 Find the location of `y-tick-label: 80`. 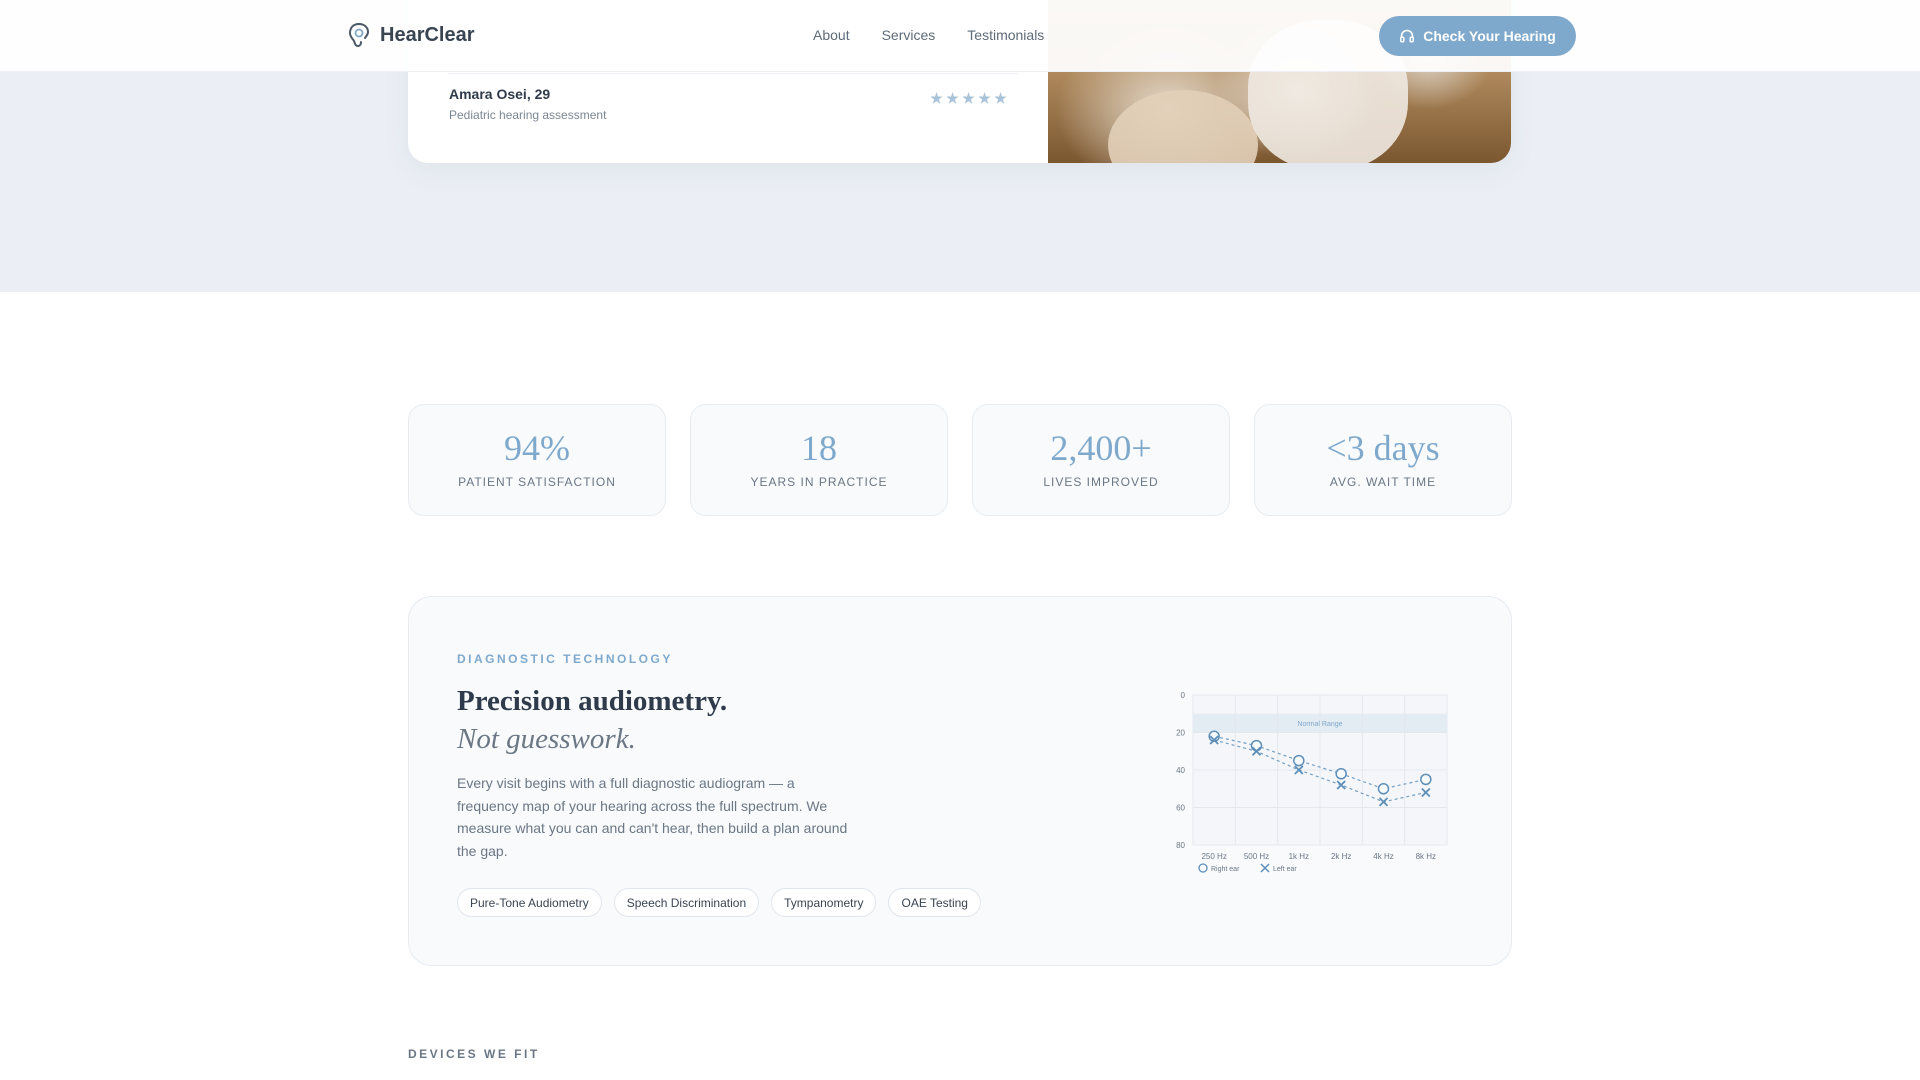

y-tick-label: 80 is located at coordinates (1180, 845).